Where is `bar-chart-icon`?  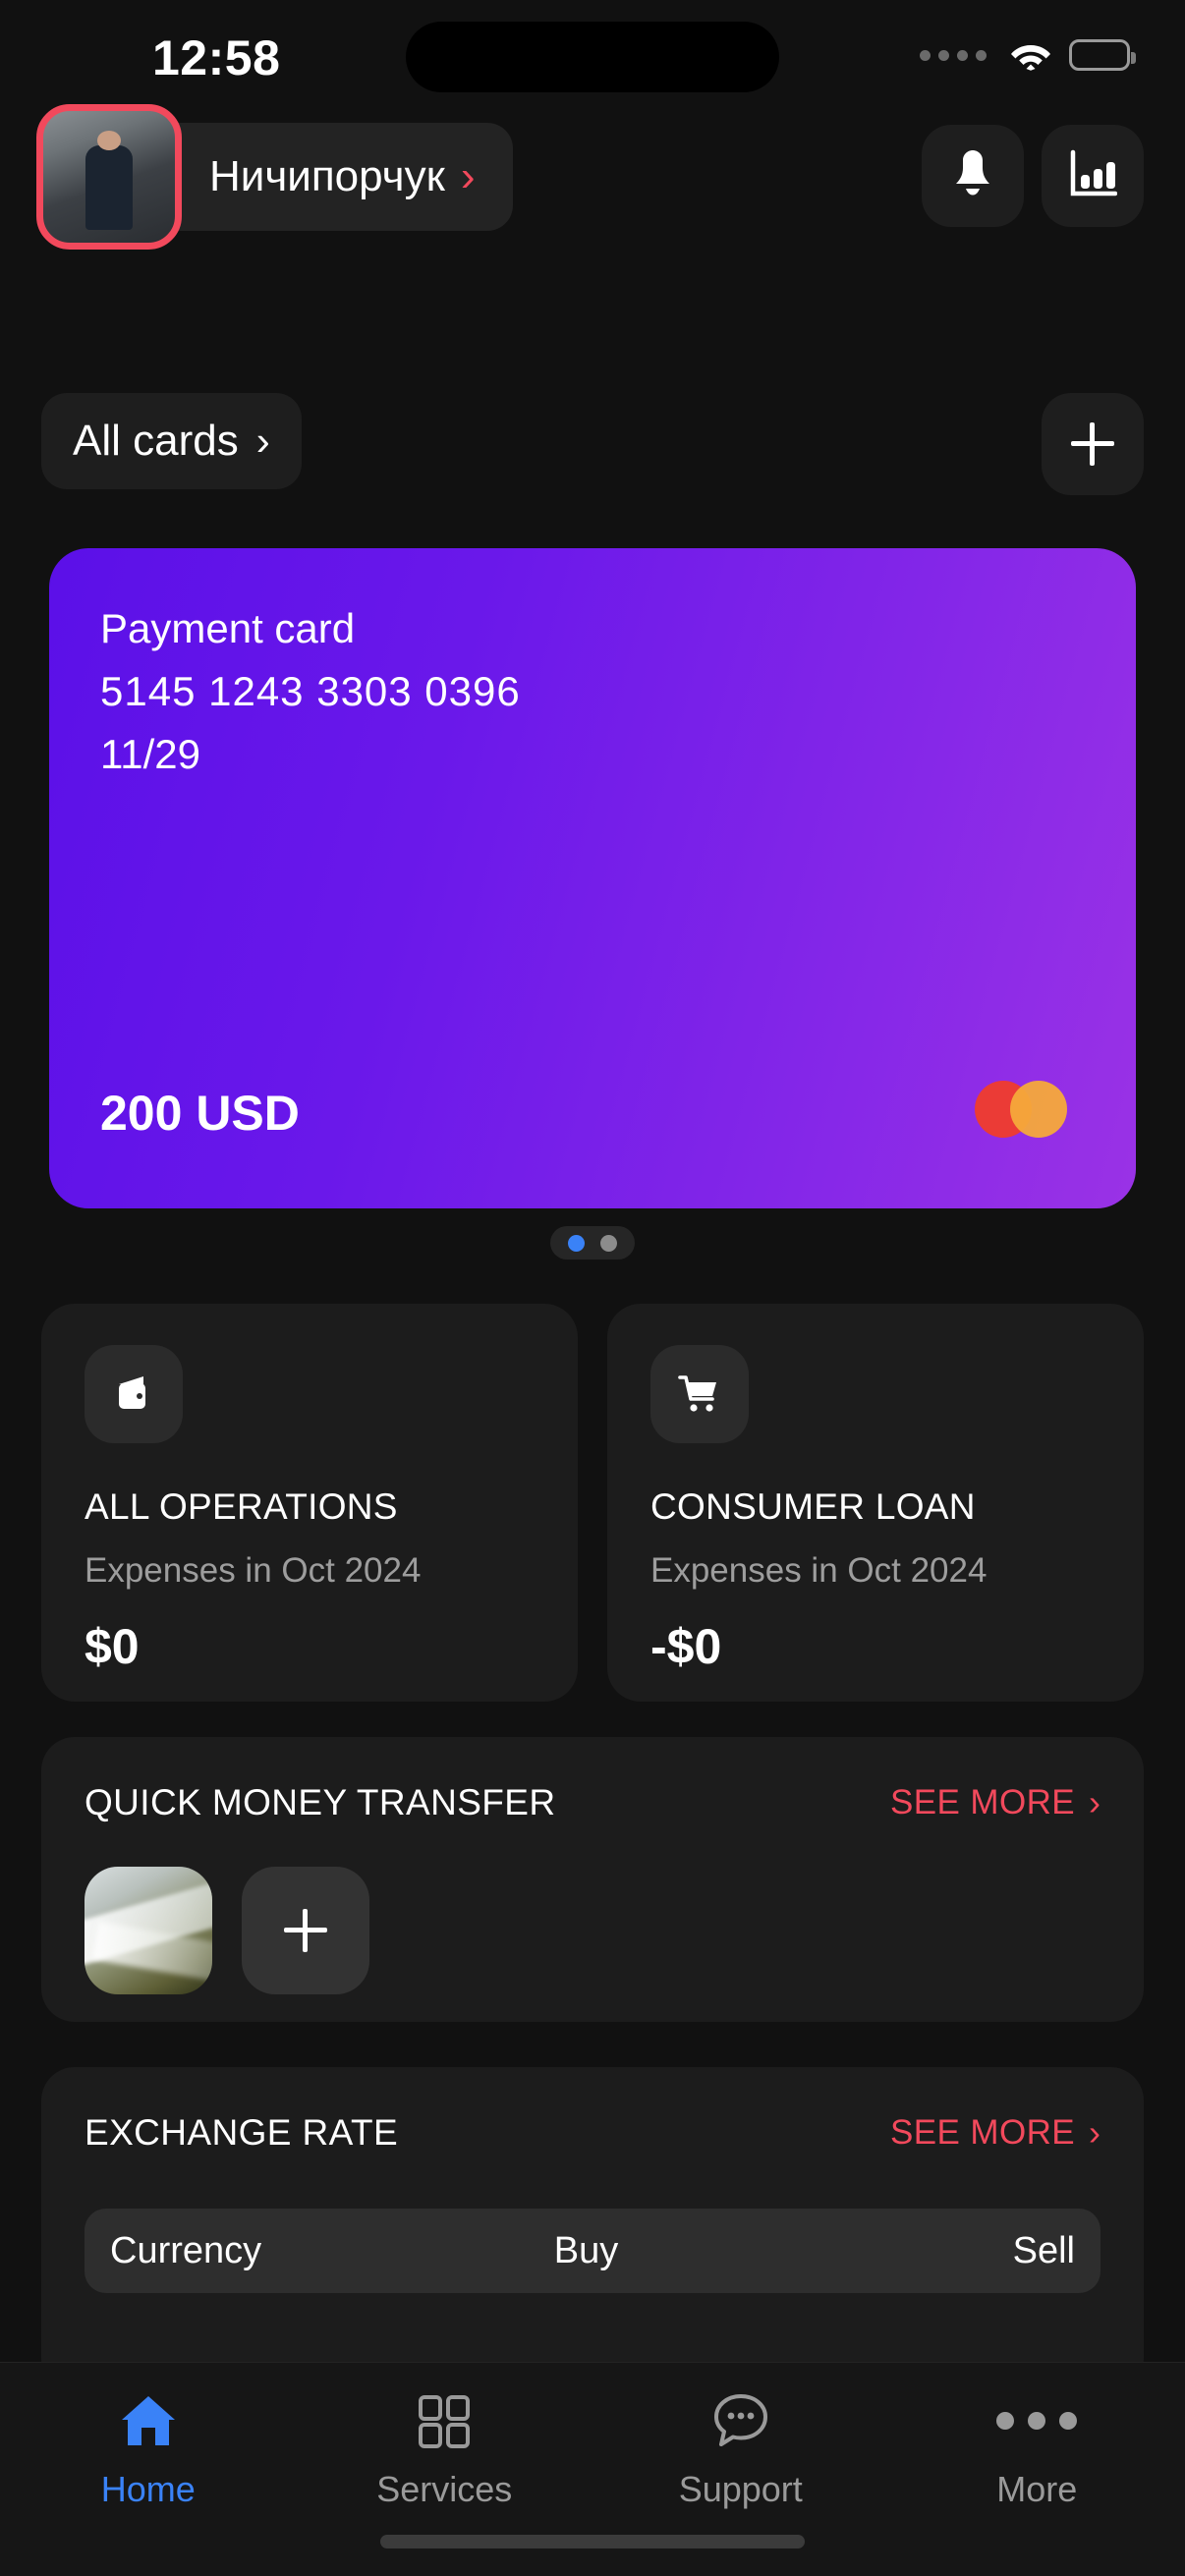
bar-chart-icon is located at coordinates (1093, 176).